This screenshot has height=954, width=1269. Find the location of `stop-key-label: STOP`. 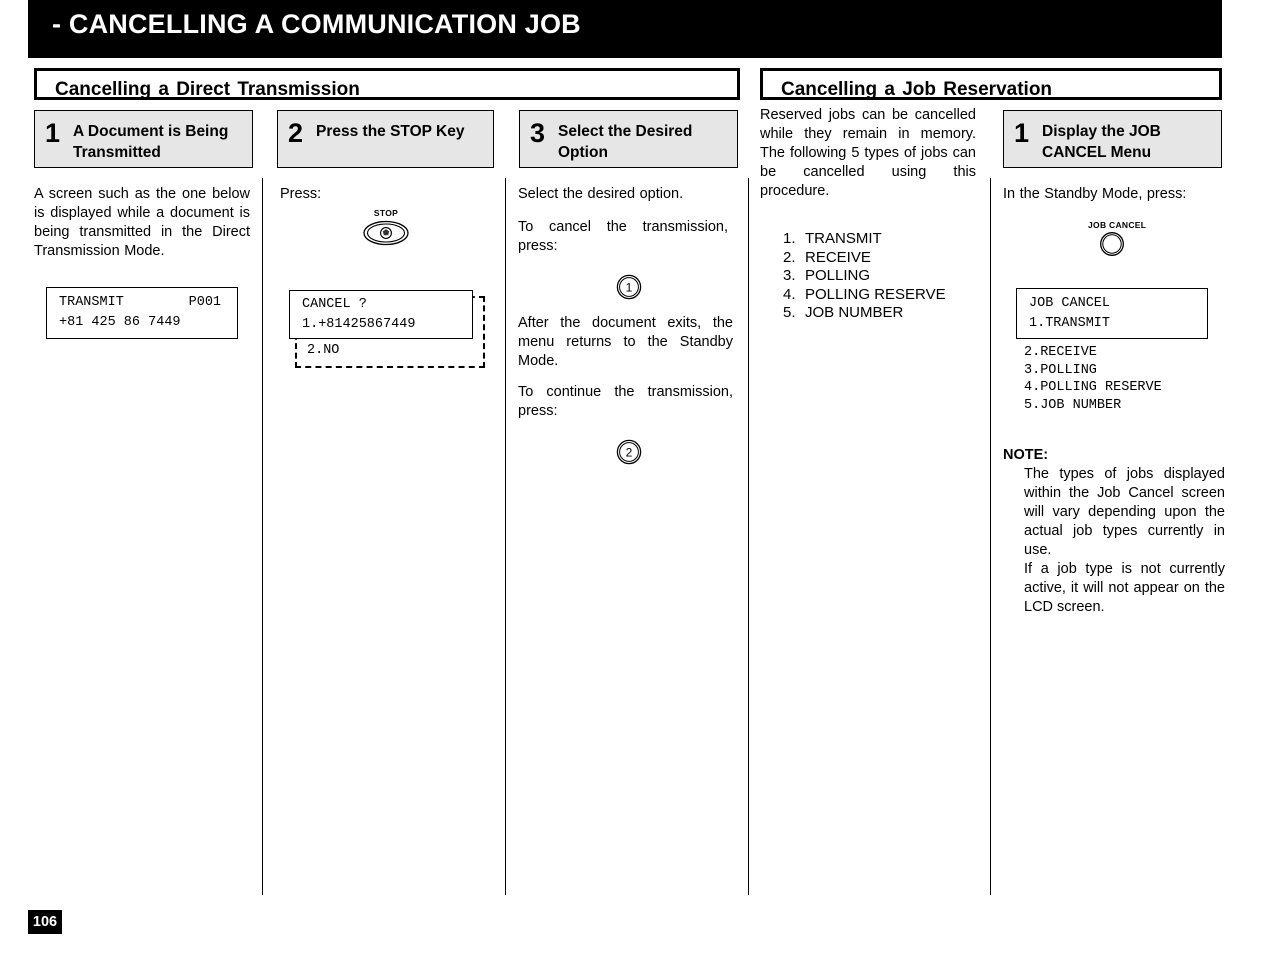

stop-key-label: STOP is located at coordinates (386, 213).